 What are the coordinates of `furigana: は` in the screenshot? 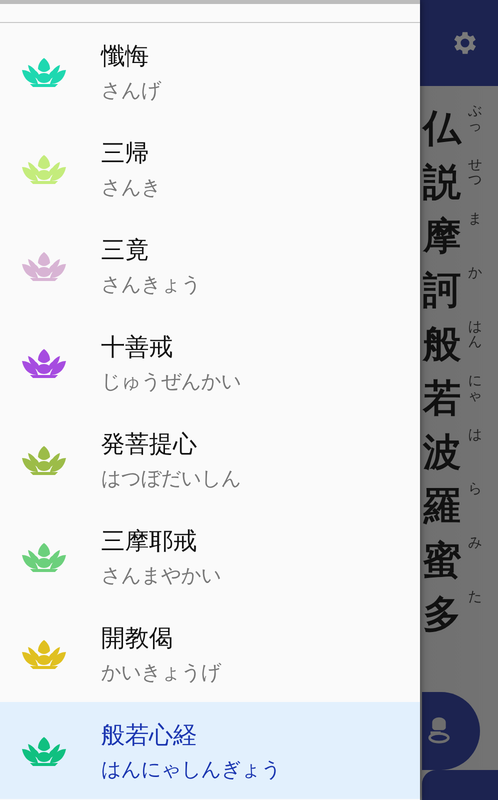 It's located at (475, 436).